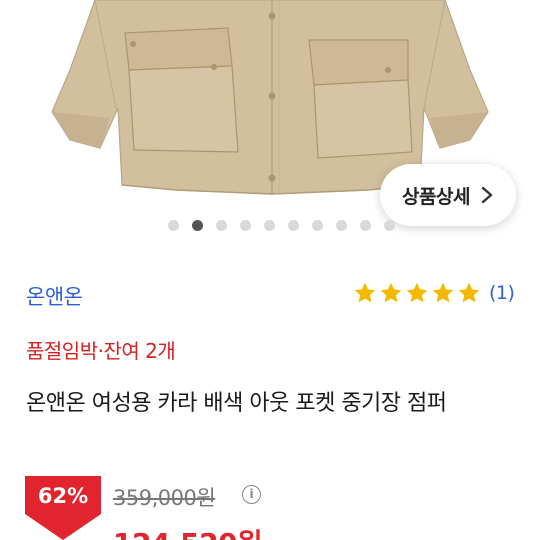 The height and width of the screenshot is (540, 540). Describe the element at coordinates (54, 296) in the screenshot. I see `brand-link: 온앤온` at that location.